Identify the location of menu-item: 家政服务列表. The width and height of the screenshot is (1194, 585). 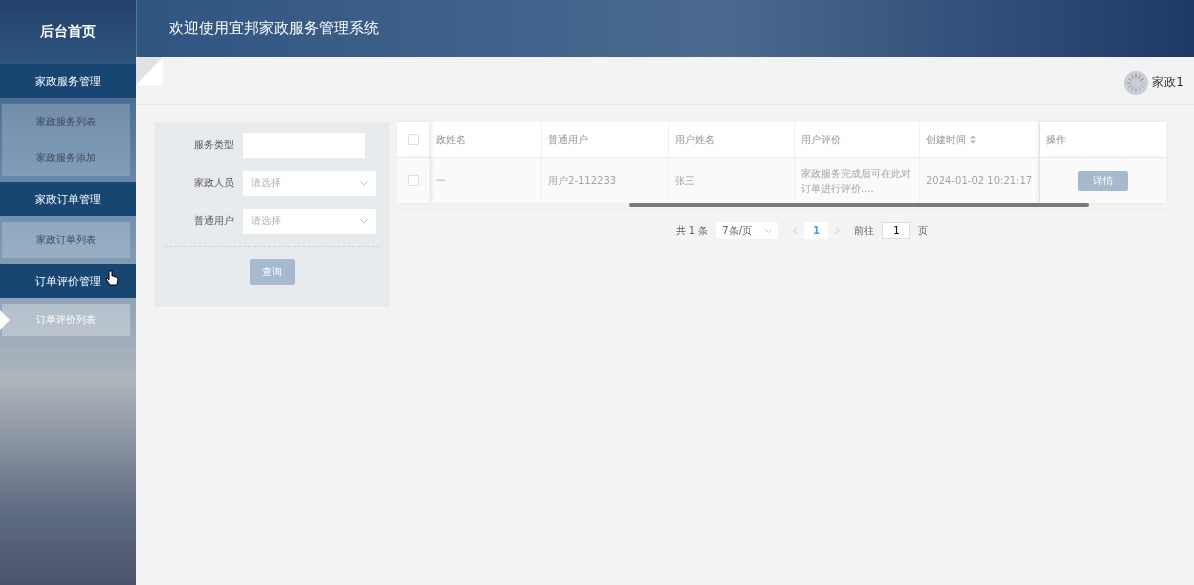
(66, 122).